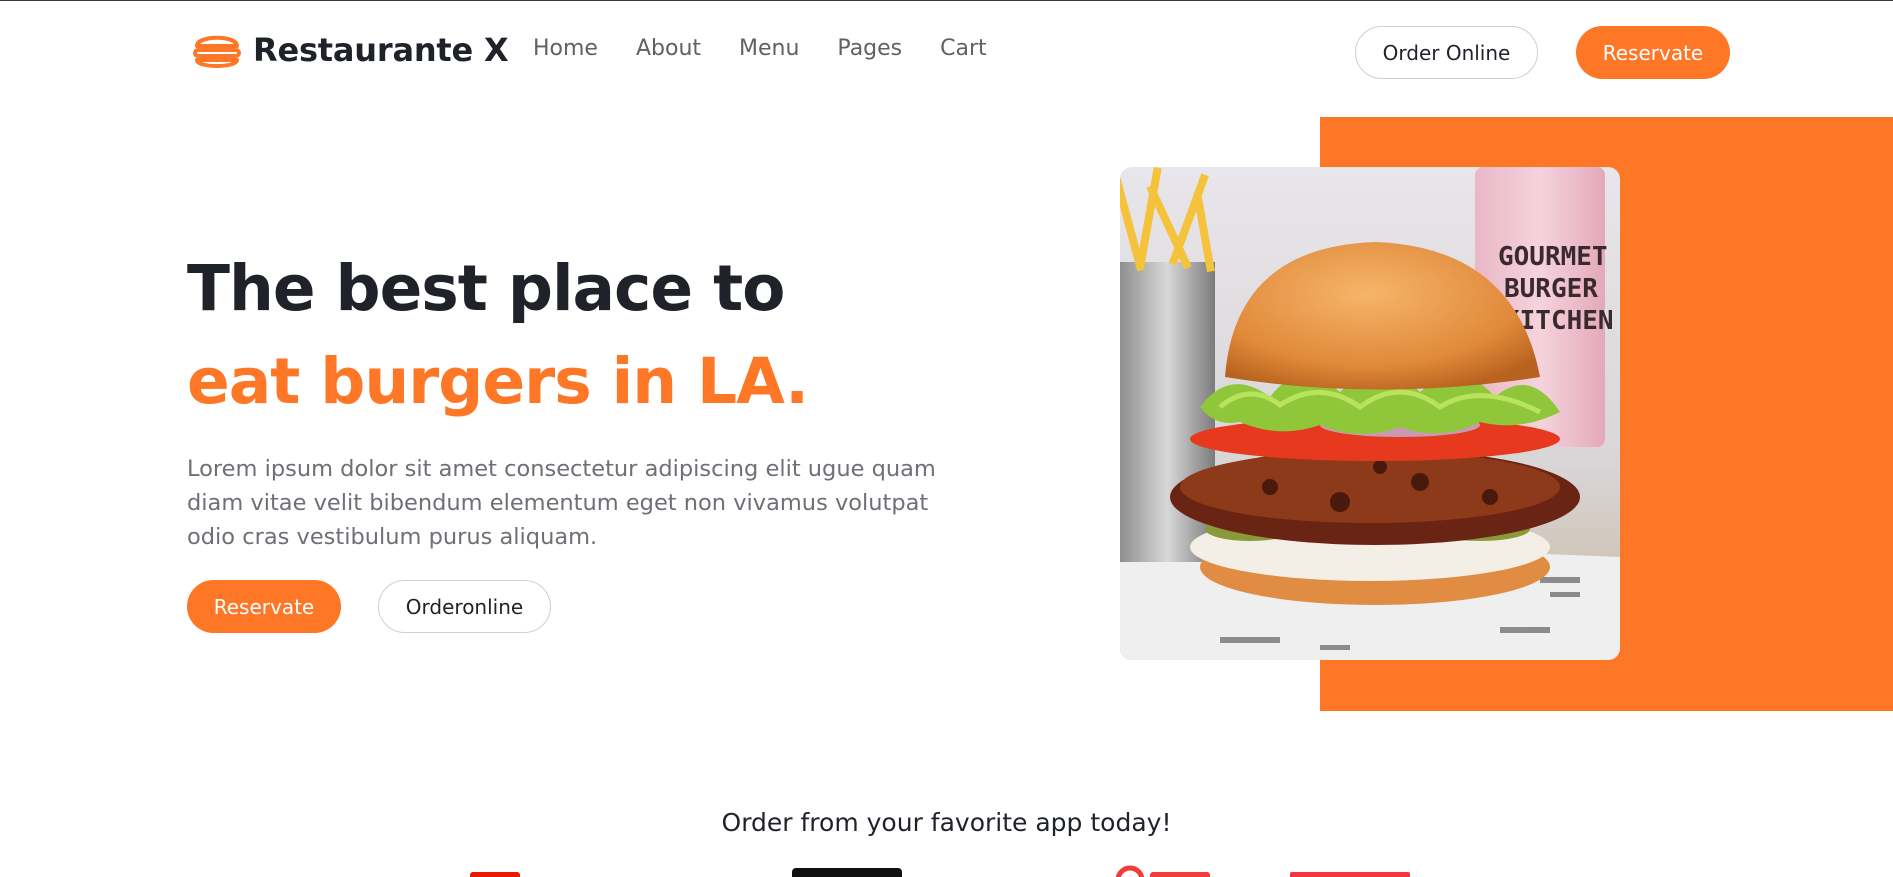  Describe the element at coordinates (1653, 52) in the screenshot. I see `header-reservate-button: Reservate` at that location.